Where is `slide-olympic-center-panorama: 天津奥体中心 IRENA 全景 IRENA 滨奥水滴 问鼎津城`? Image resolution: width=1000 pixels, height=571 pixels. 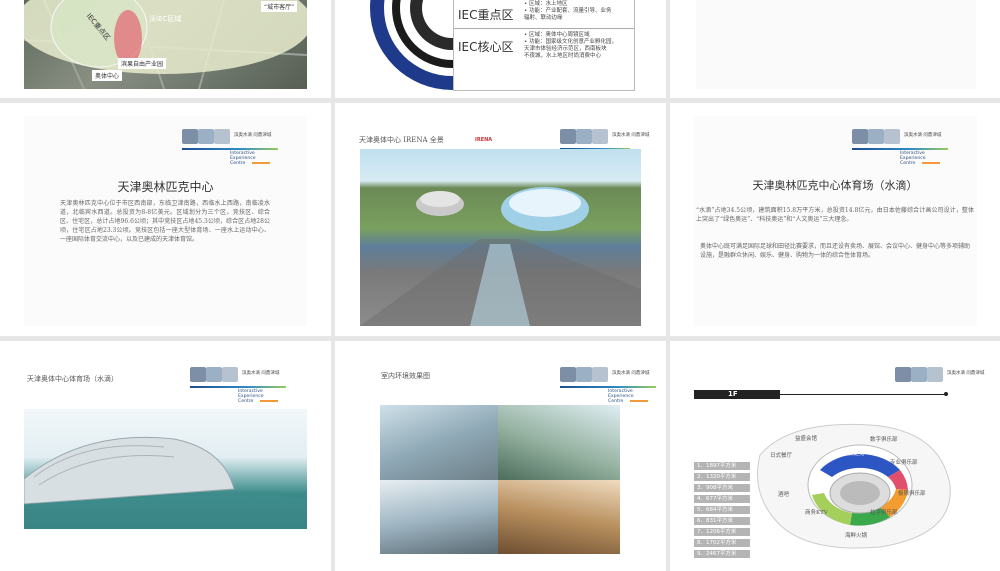 slide-olympic-center-panorama: 天津奥体中心 IRENA 全景 IRENA 滨奥水滴 问鼎津城 is located at coordinates (500, 219).